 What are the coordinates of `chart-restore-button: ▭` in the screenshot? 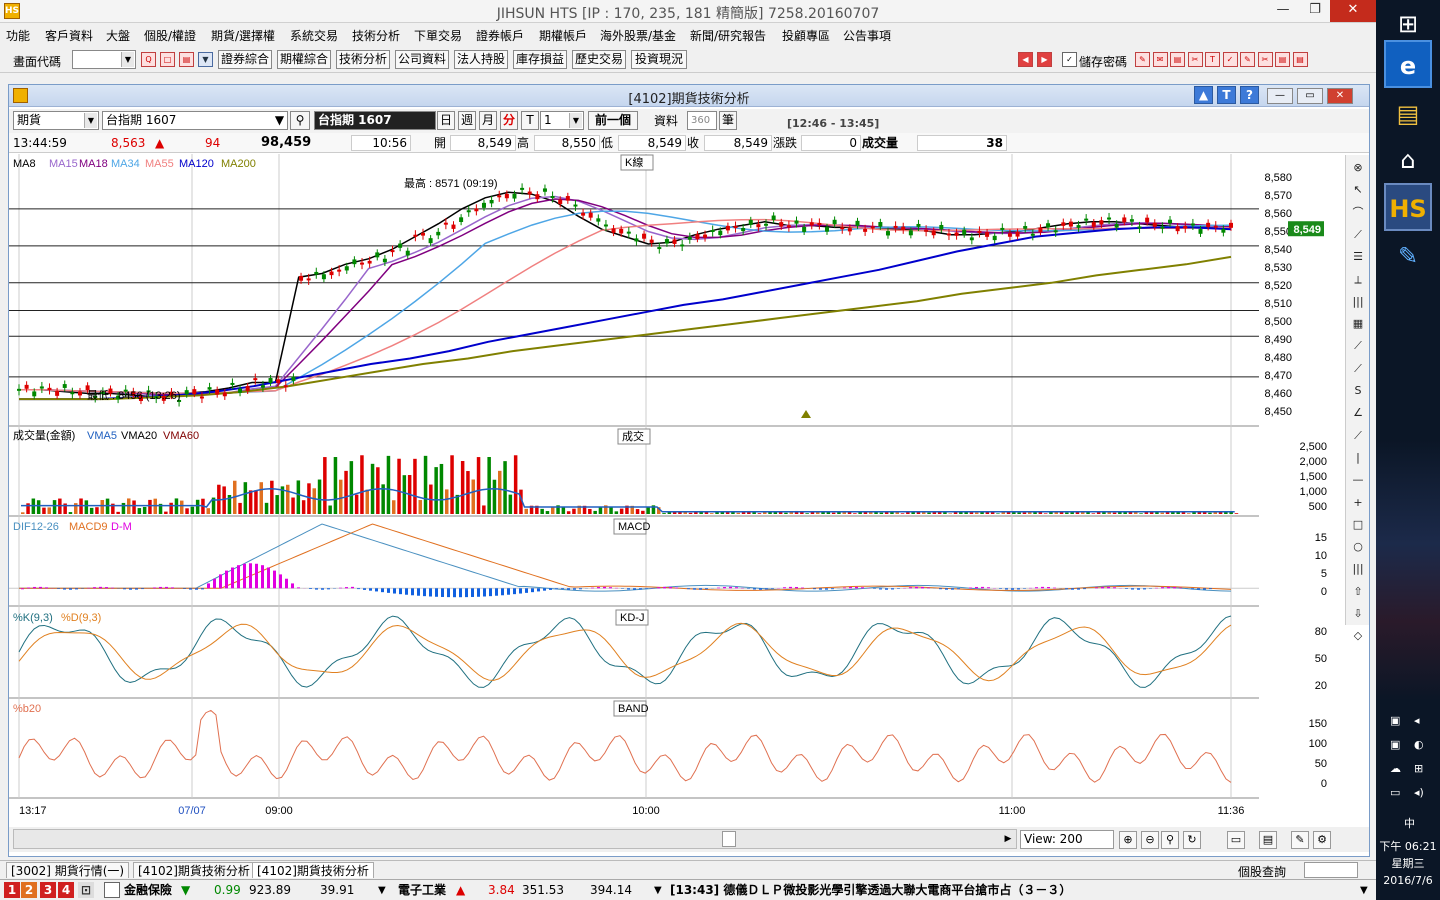 It's located at (1310, 96).